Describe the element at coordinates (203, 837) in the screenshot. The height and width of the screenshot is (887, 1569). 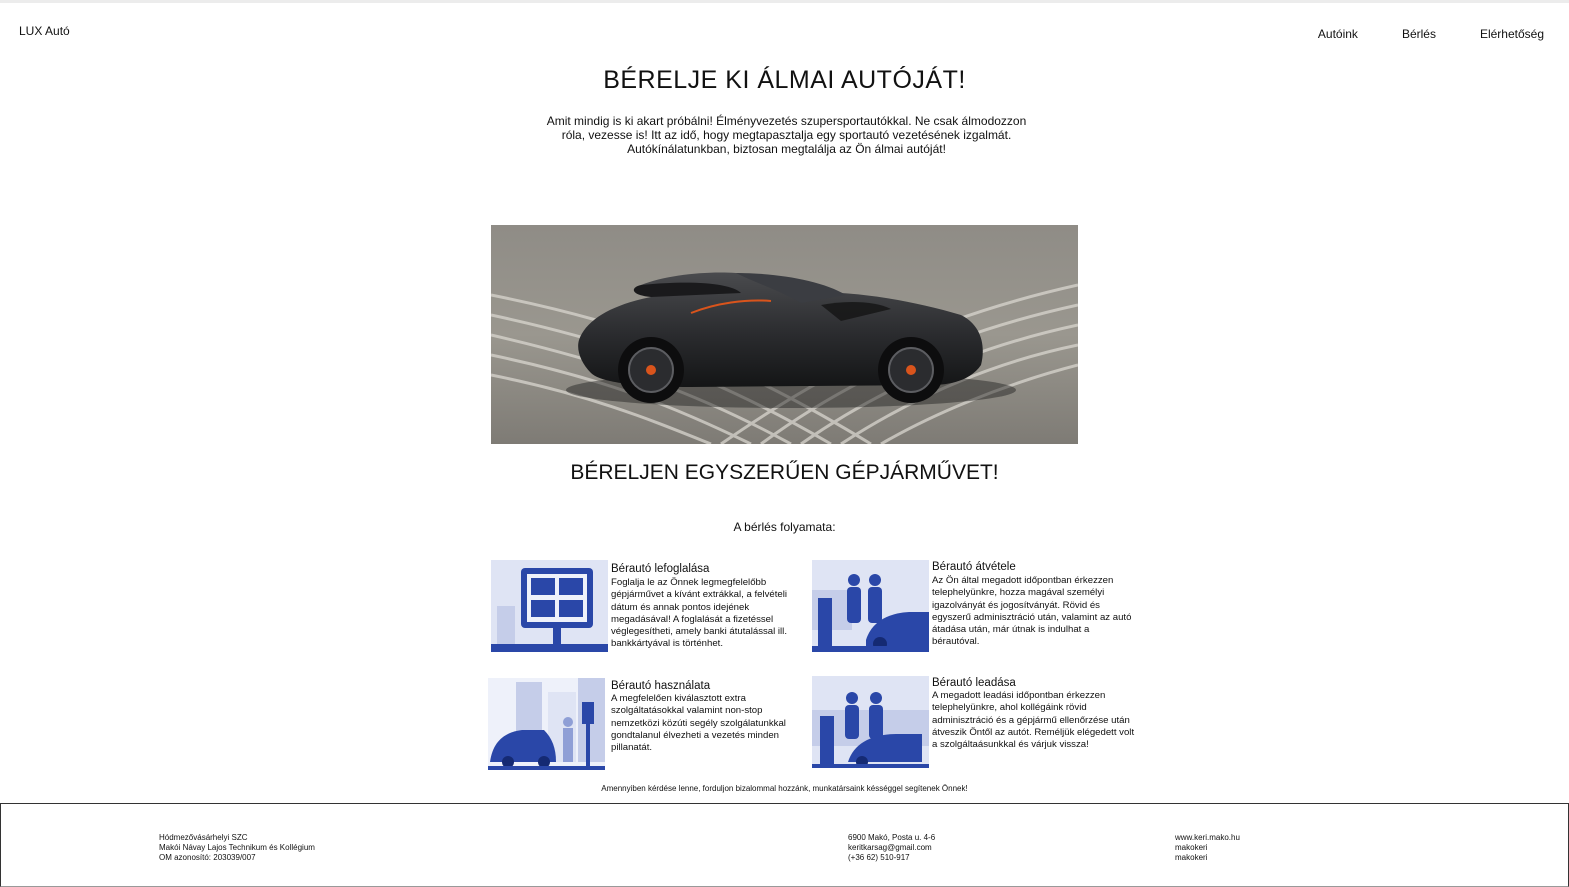
I see `footer-school-name: Hódmezővásárhelyi SZC` at that location.